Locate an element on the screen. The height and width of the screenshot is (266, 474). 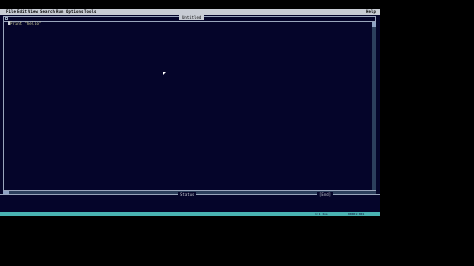
editor-title: Untitled is located at coordinates (192, 17).